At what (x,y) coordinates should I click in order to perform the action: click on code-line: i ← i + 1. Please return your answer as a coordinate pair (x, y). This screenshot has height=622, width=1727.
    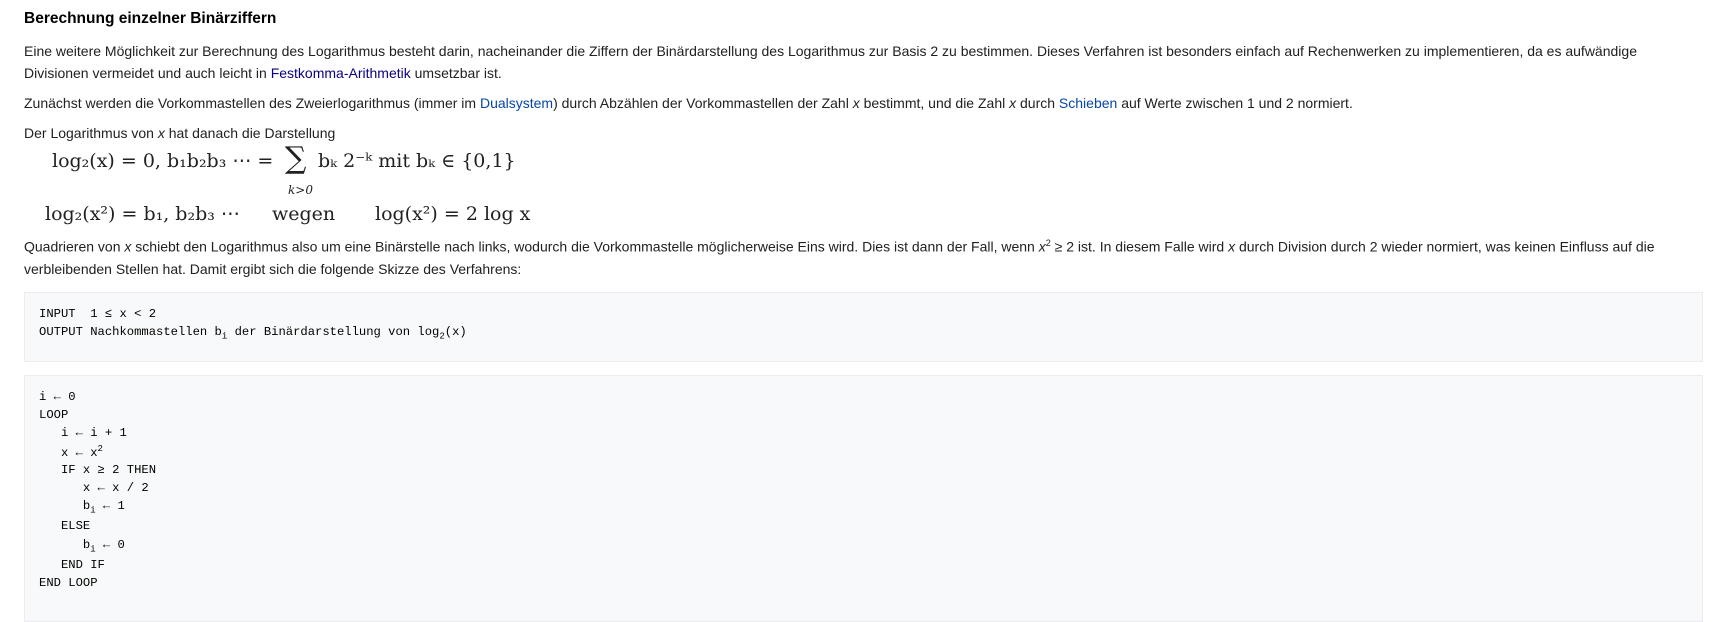
    Looking at the image, I should click on (83, 433).